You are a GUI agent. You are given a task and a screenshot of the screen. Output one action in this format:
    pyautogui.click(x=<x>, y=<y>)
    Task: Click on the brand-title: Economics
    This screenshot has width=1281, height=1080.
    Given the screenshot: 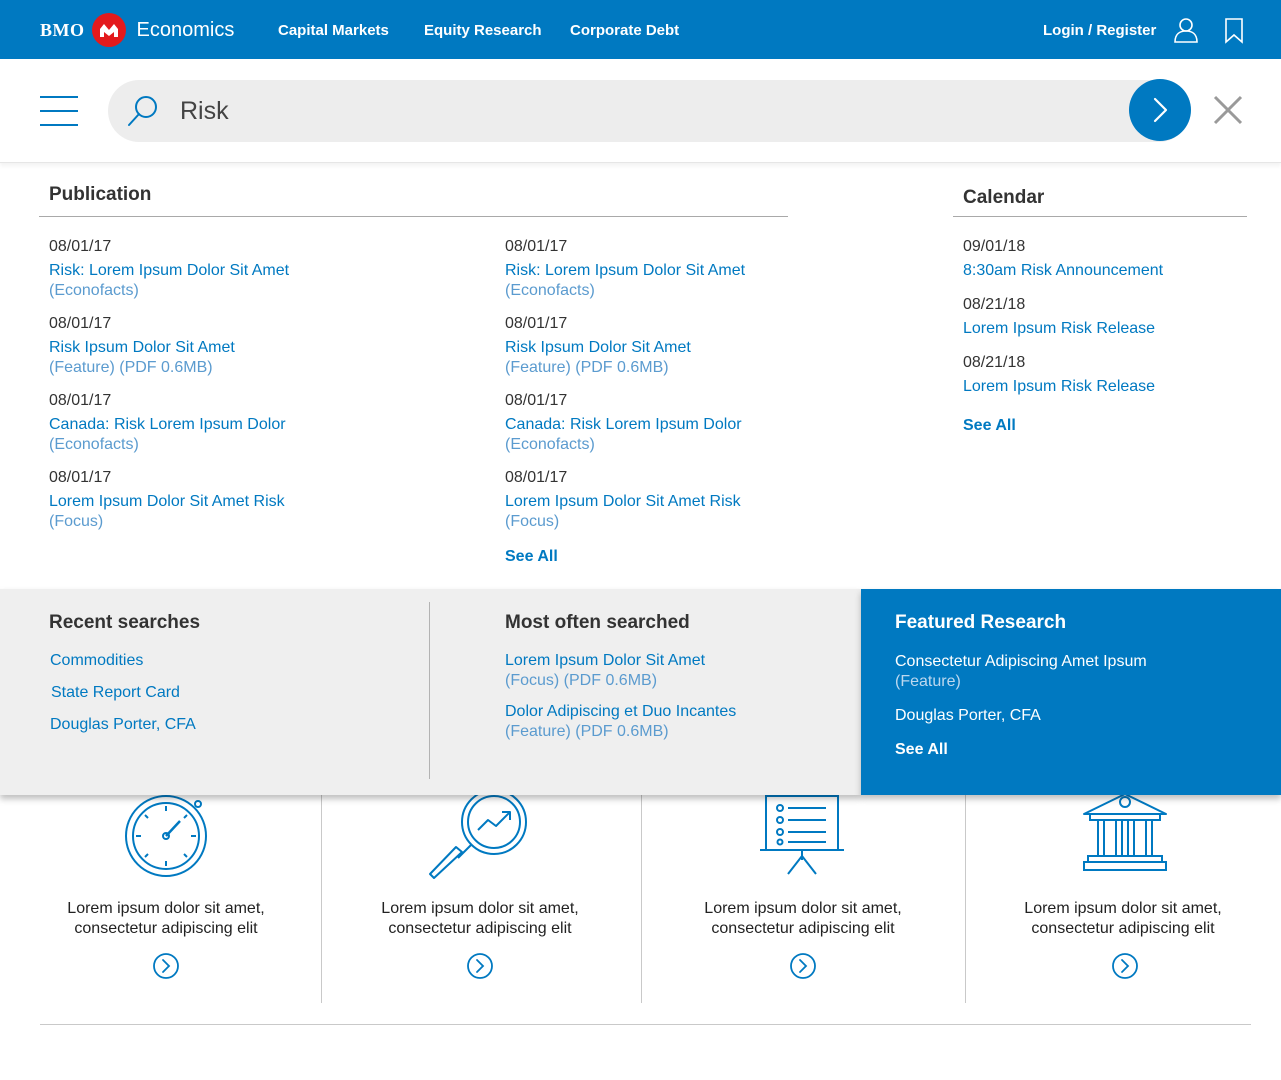 What is the action you would take?
    pyautogui.click(x=185, y=29)
    